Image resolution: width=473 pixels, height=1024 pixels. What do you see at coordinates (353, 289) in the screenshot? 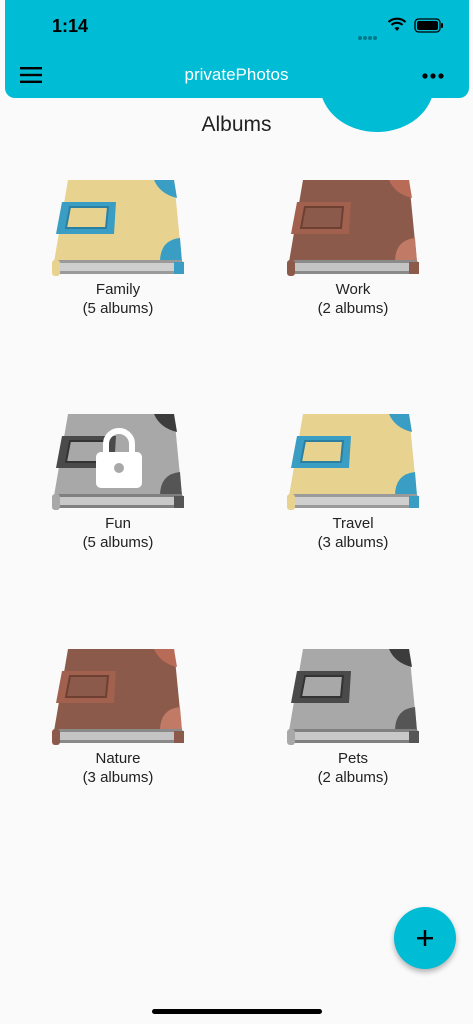
I see `album-name: Work` at bounding box center [353, 289].